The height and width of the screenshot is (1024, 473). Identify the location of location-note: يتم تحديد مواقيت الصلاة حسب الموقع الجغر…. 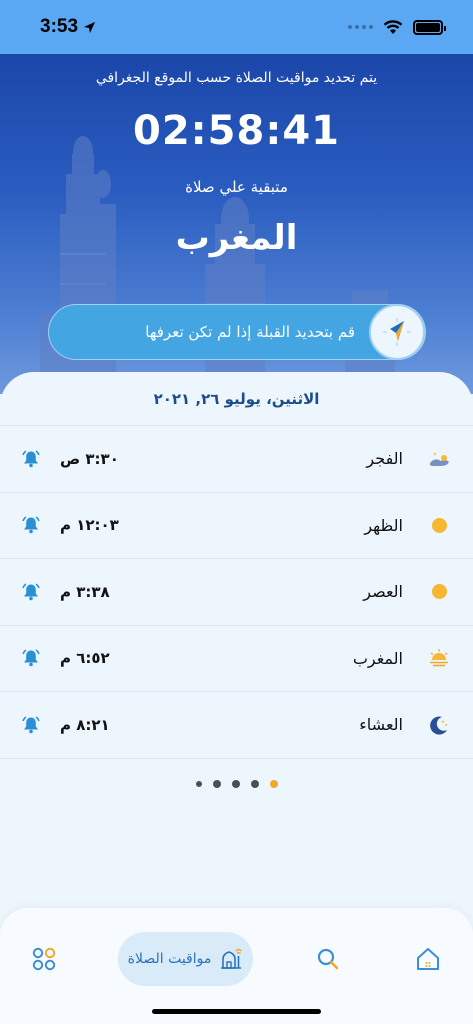
(236, 78).